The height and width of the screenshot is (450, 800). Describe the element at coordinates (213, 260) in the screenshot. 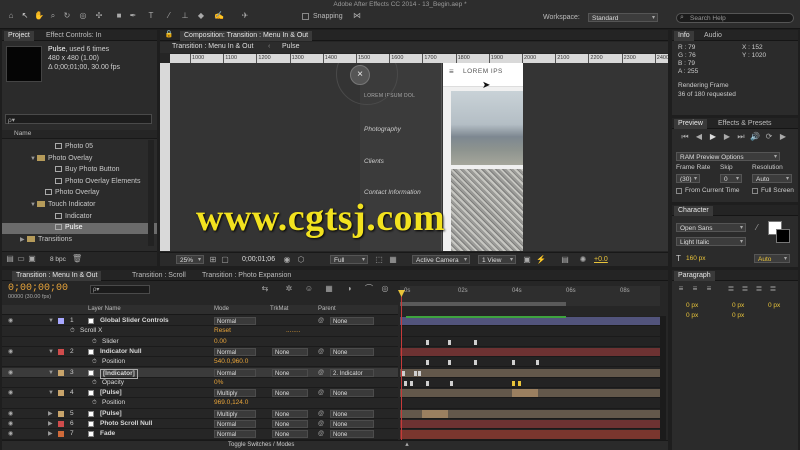

I see `grid-toggle-icon: ⊞` at that location.